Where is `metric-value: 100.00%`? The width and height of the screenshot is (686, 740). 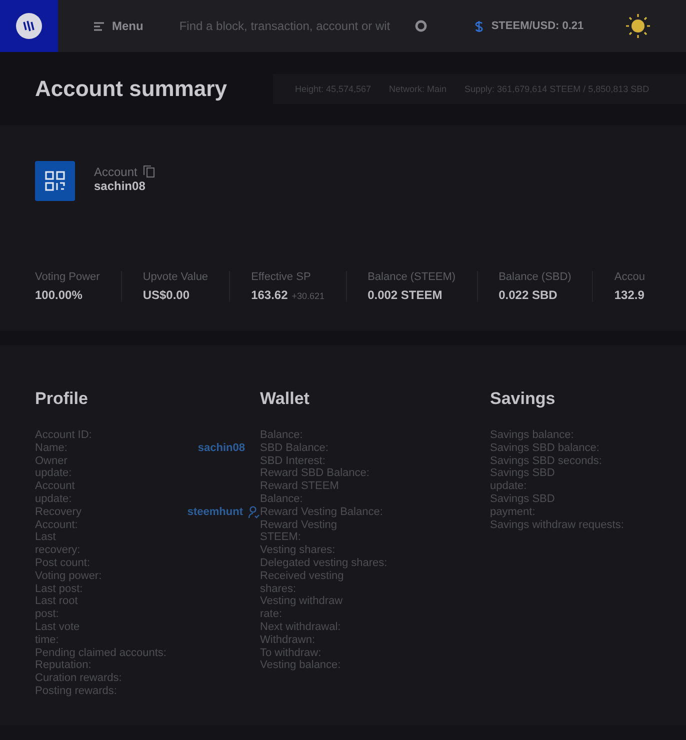 metric-value: 100.00% is located at coordinates (58, 295).